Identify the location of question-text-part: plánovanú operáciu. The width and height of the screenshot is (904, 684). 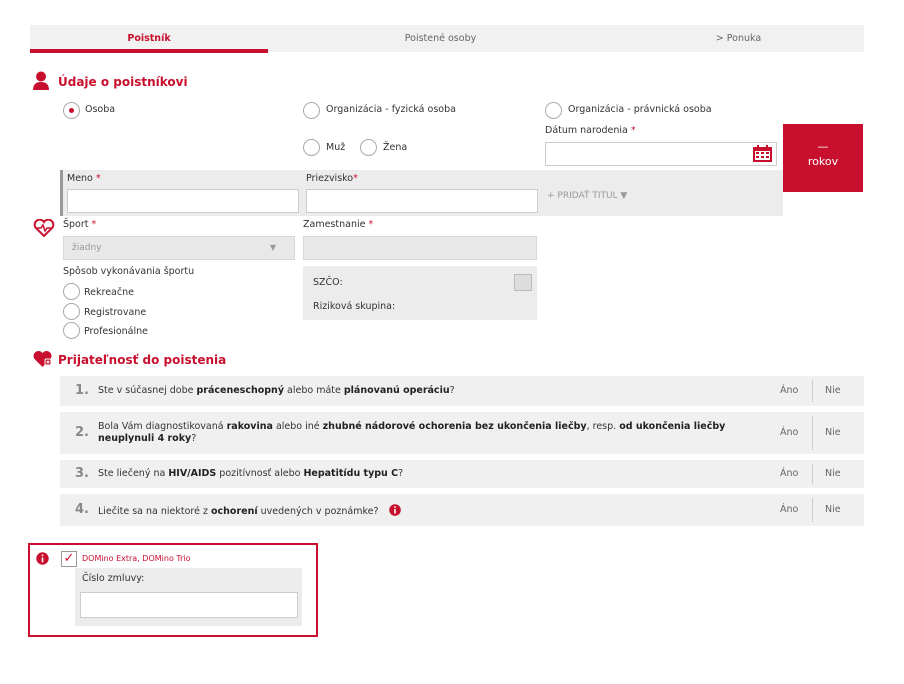
(396, 390).